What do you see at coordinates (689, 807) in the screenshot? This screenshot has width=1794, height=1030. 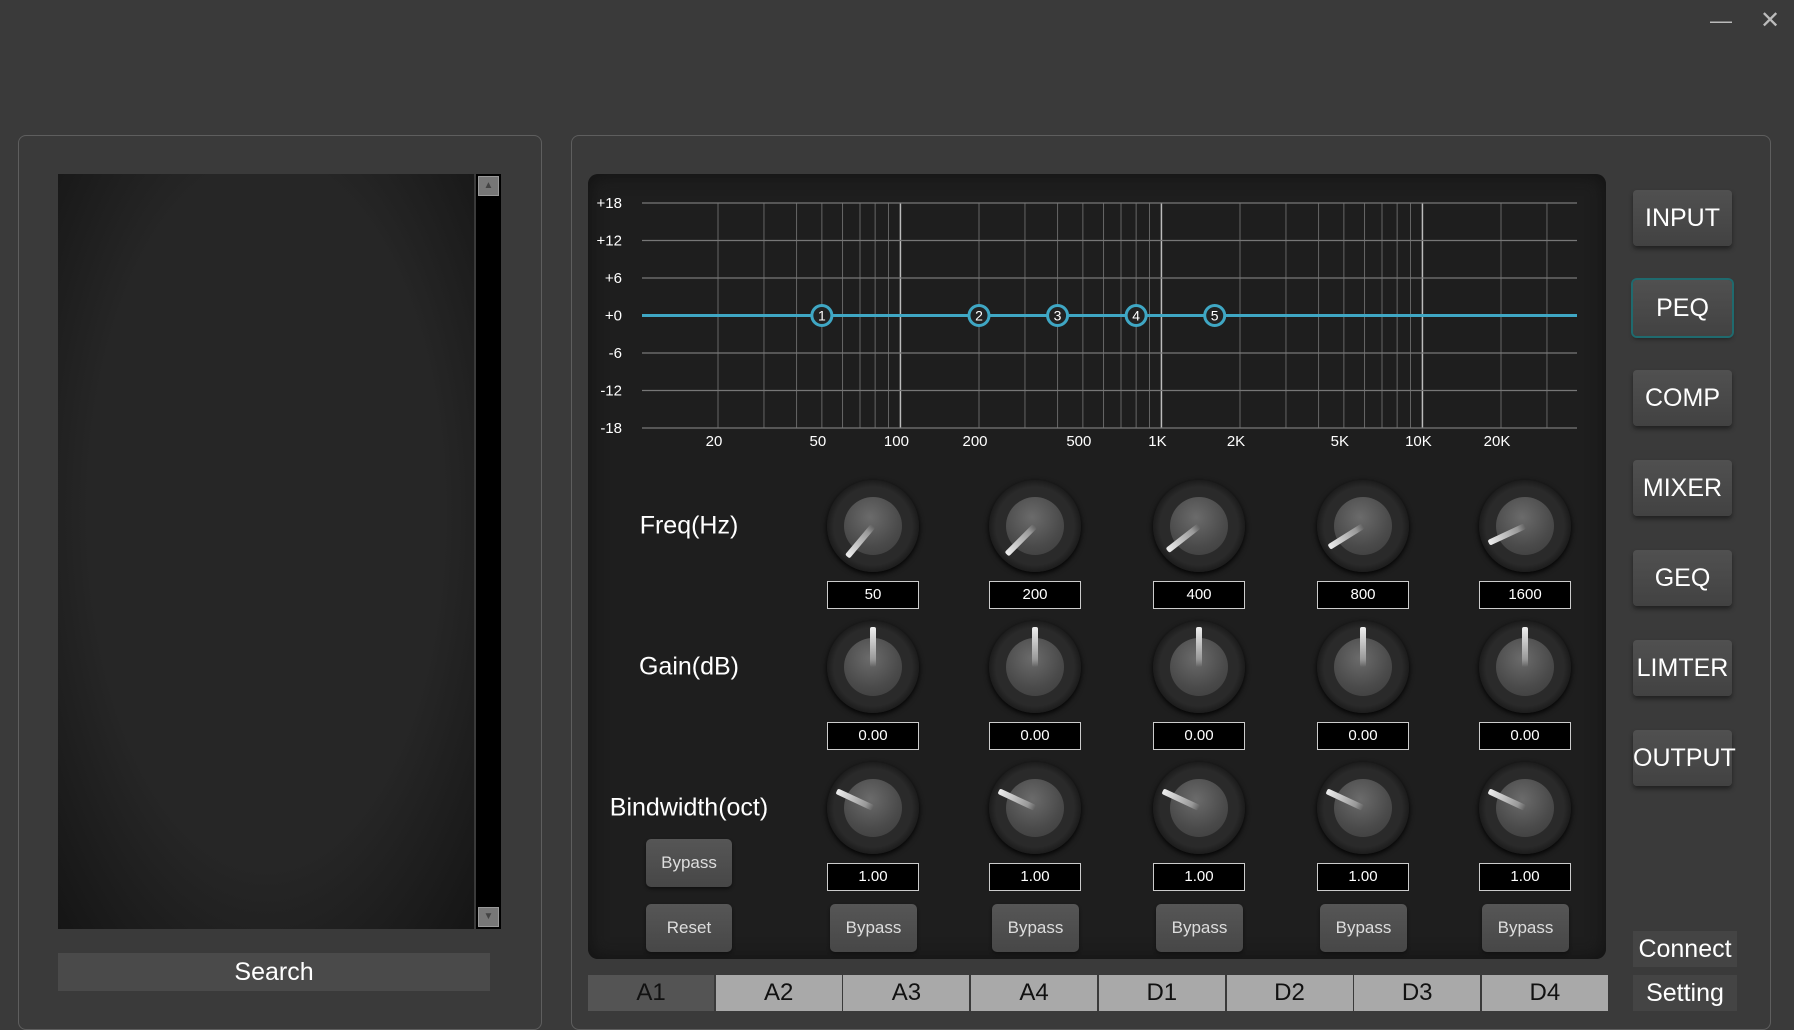 I see `bandwidth-label: Bindwidth(oct)` at bounding box center [689, 807].